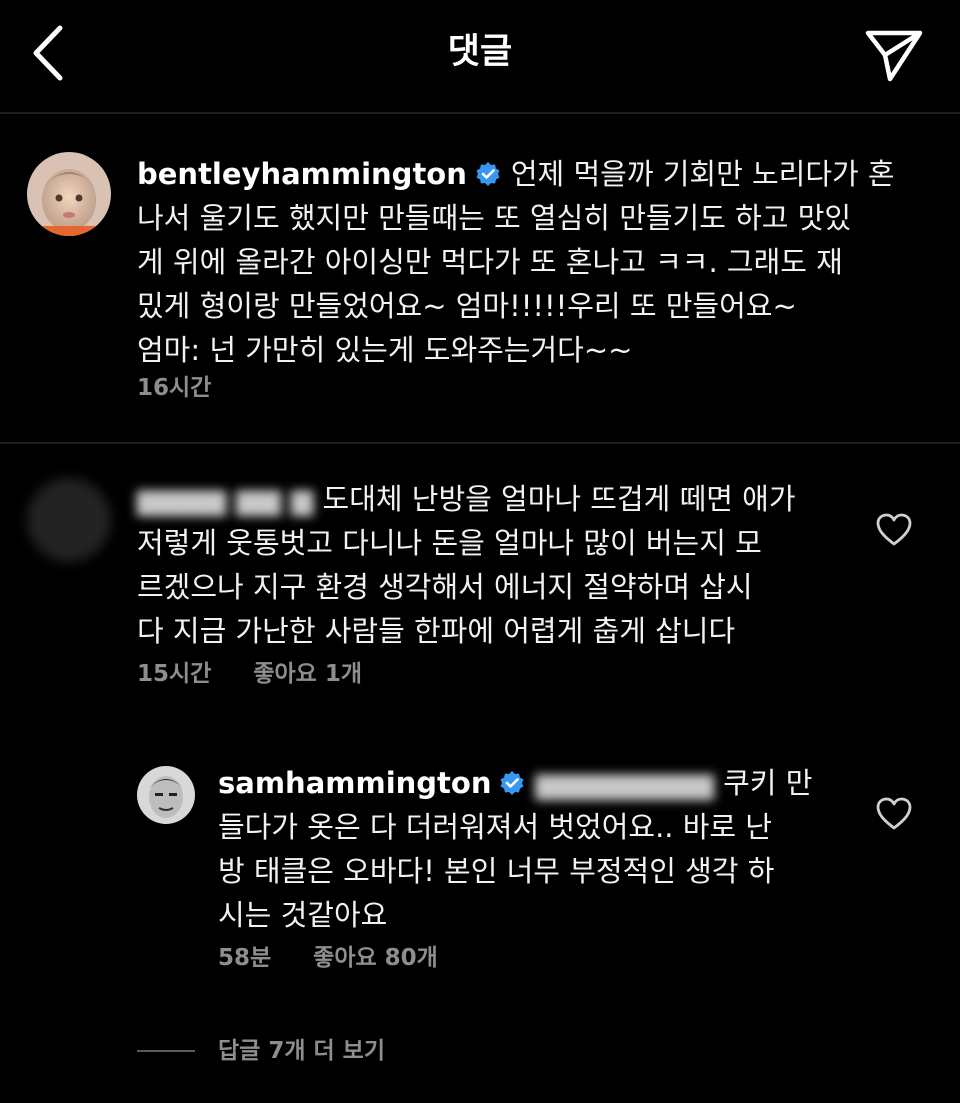  I want to click on comment-text-line: 다 지금 가난한 사람들 한파에 어렵게 춥게 삽니다, so click(436, 631).